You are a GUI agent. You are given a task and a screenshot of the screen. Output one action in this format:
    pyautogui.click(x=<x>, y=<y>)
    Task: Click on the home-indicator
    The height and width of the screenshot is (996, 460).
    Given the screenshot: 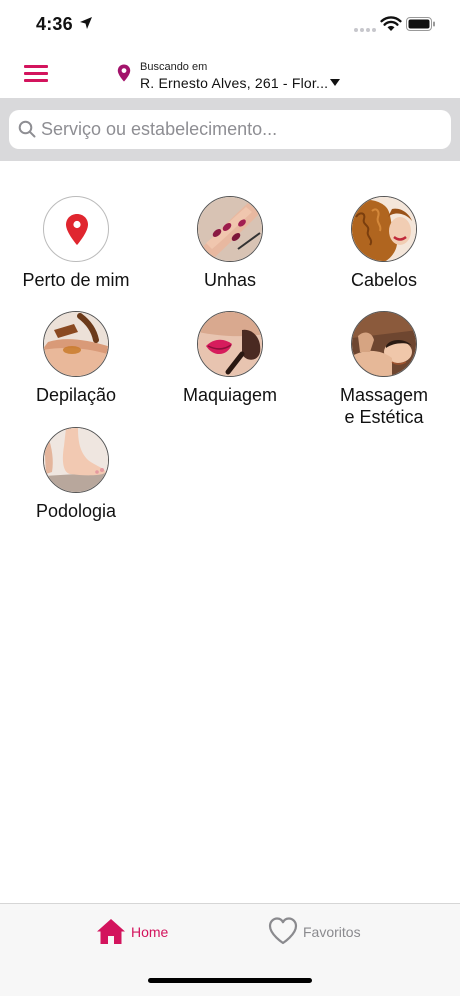 What is the action you would take?
    pyautogui.click(x=230, y=980)
    